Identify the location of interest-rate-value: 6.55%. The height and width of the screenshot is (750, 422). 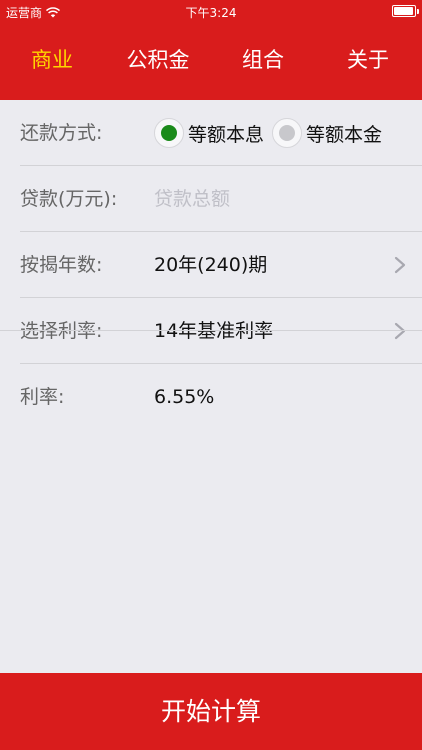
(184, 397).